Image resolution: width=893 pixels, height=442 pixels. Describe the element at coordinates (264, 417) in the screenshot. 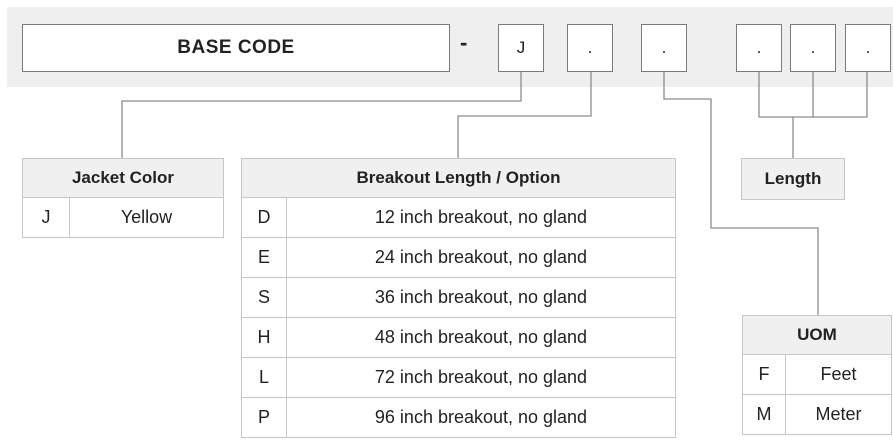

I see `option-code: P` at that location.